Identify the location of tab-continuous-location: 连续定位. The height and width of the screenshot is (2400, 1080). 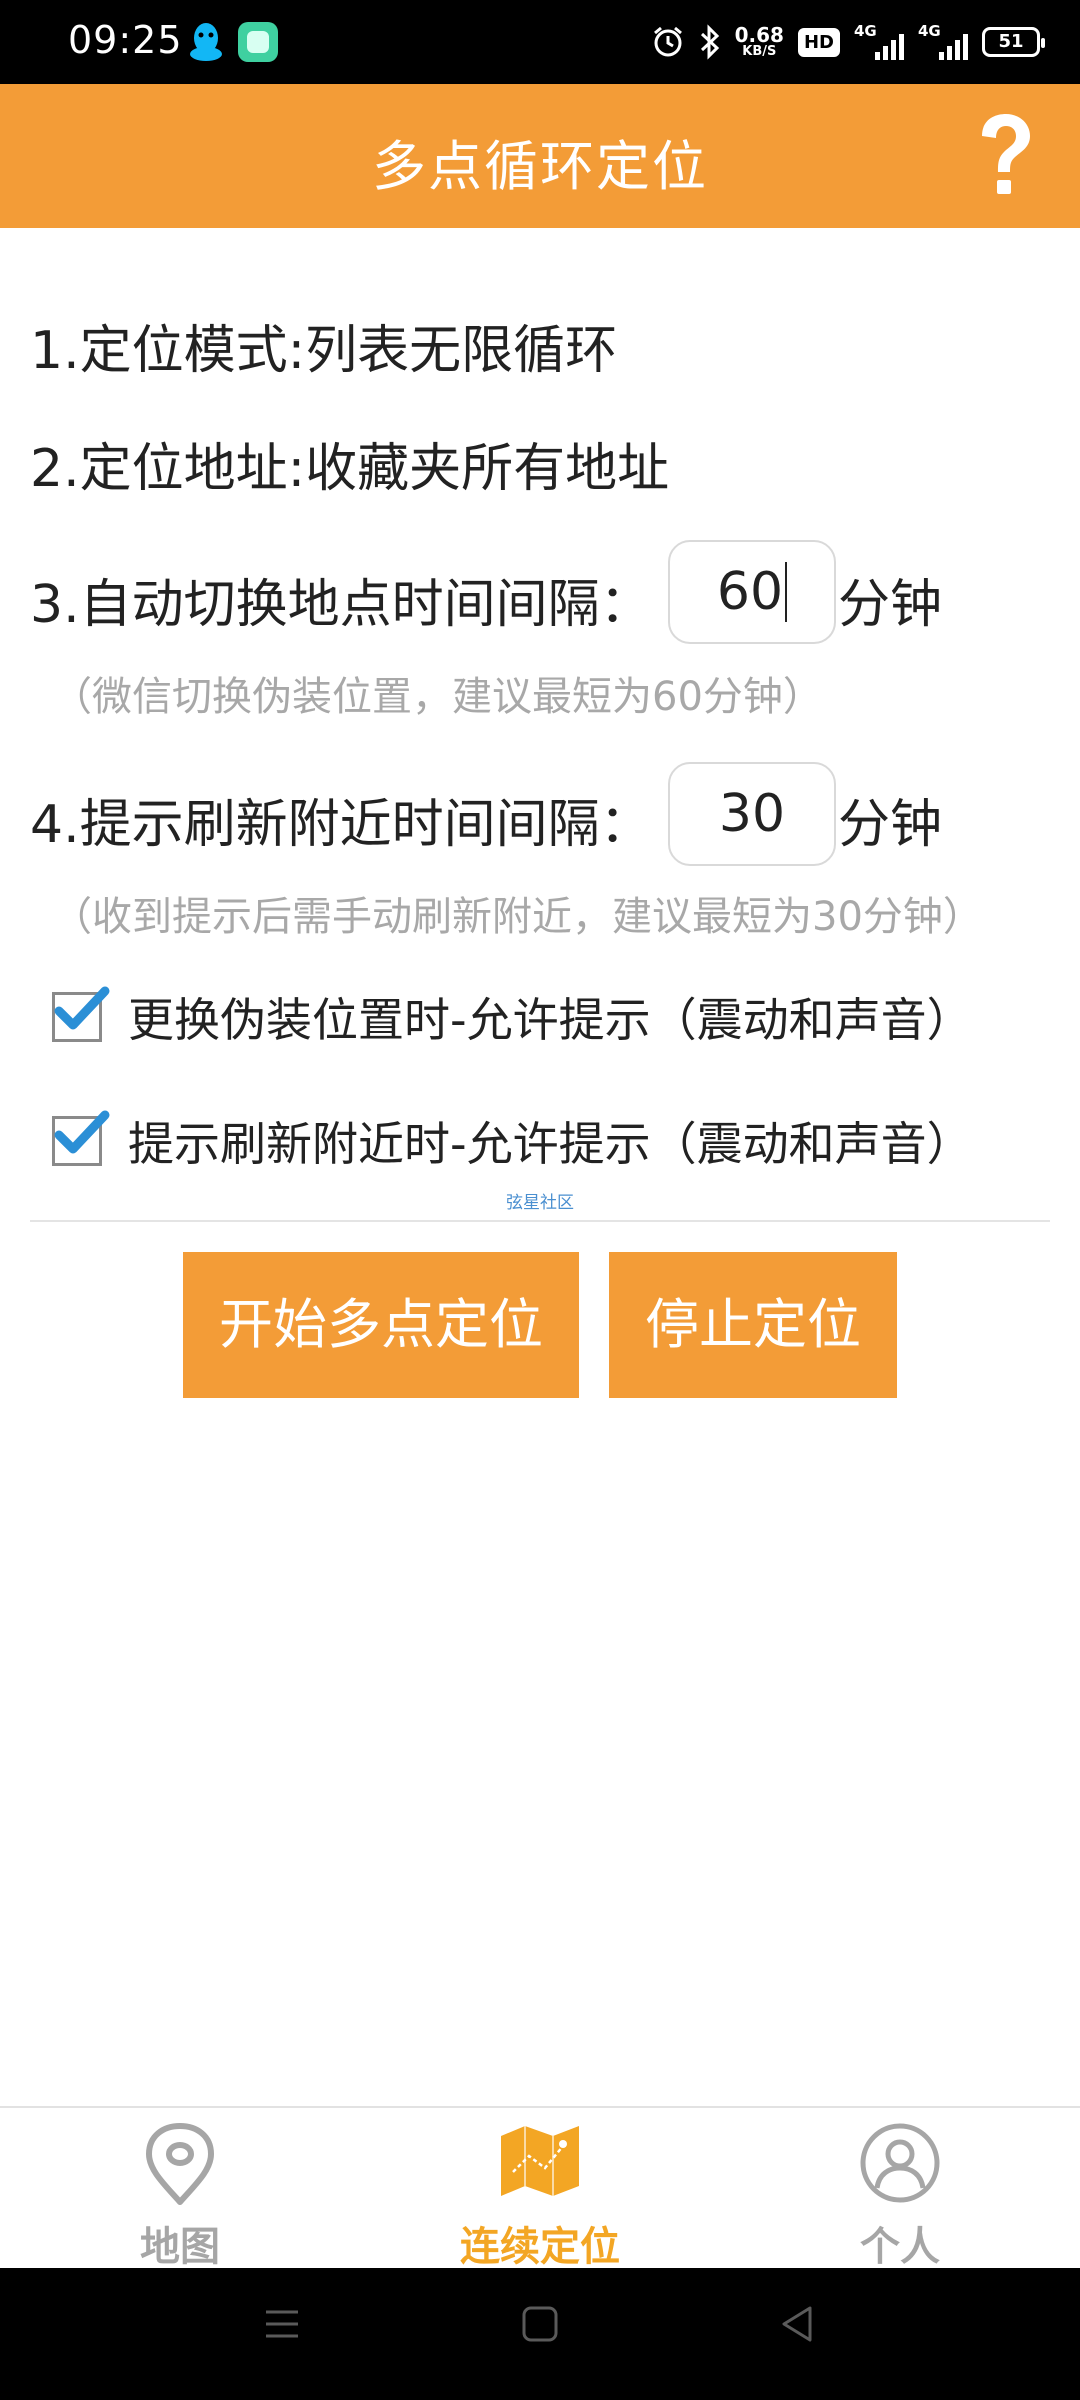
(540, 2189).